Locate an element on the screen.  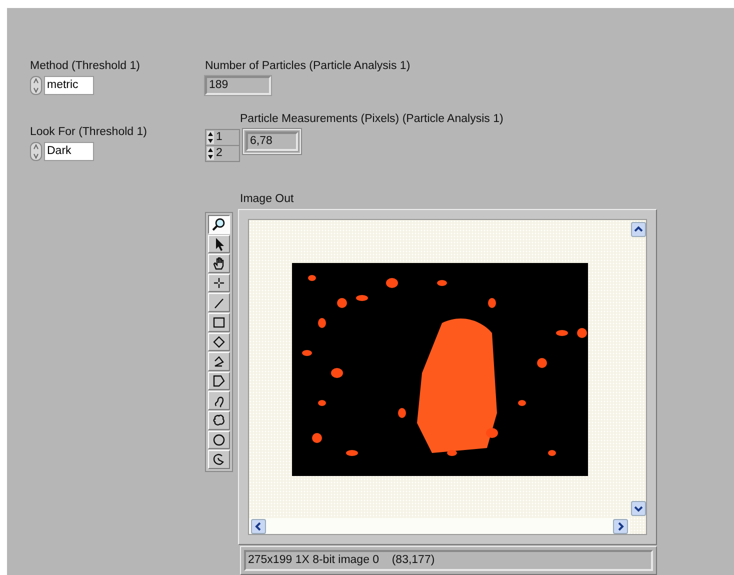
indicator-label: Number of Particles (Particle Analysis 1) is located at coordinates (308, 66).